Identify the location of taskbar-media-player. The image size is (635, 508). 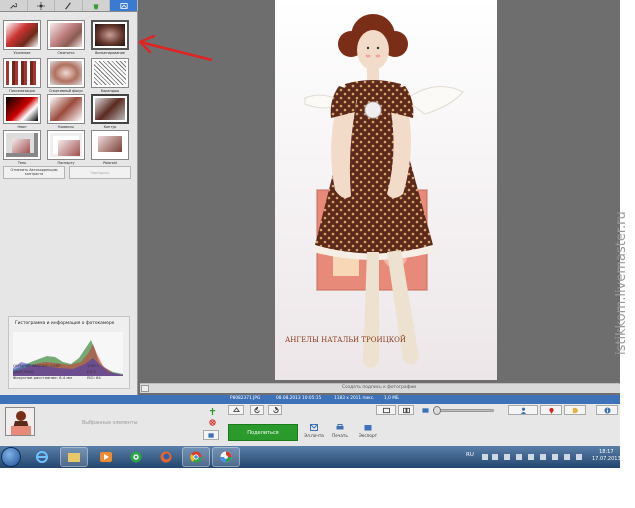
(106, 457).